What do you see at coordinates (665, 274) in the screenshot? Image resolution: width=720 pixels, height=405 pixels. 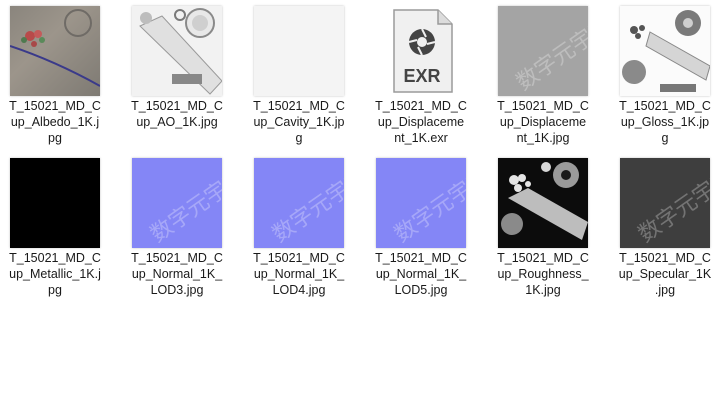 I see `file-name: T_15021_MD_C up_Specular_1K .jpg` at bounding box center [665, 274].